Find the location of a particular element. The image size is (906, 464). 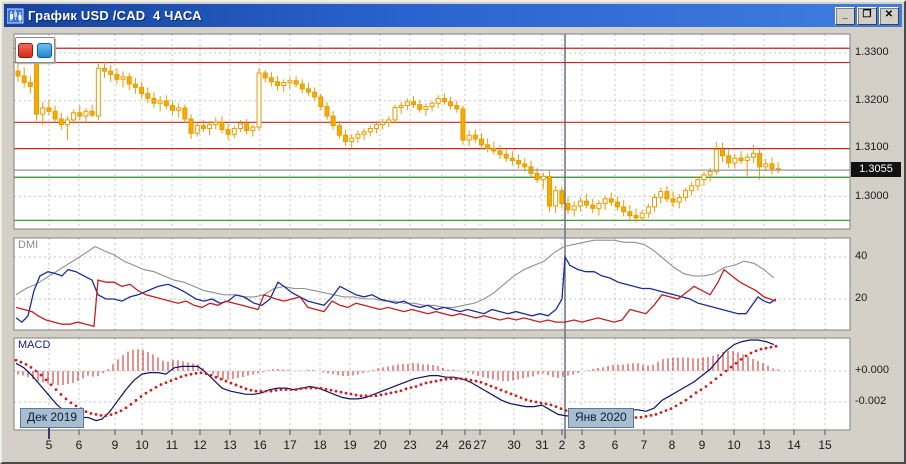

macd-label: MACD is located at coordinates (34, 345).